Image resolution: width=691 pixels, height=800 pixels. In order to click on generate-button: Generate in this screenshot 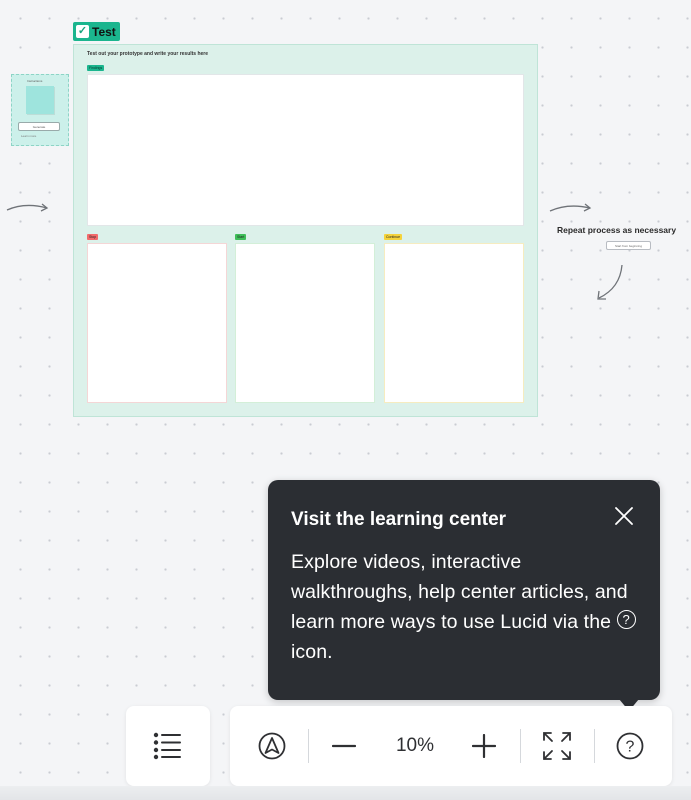, I will do `click(39, 126)`.